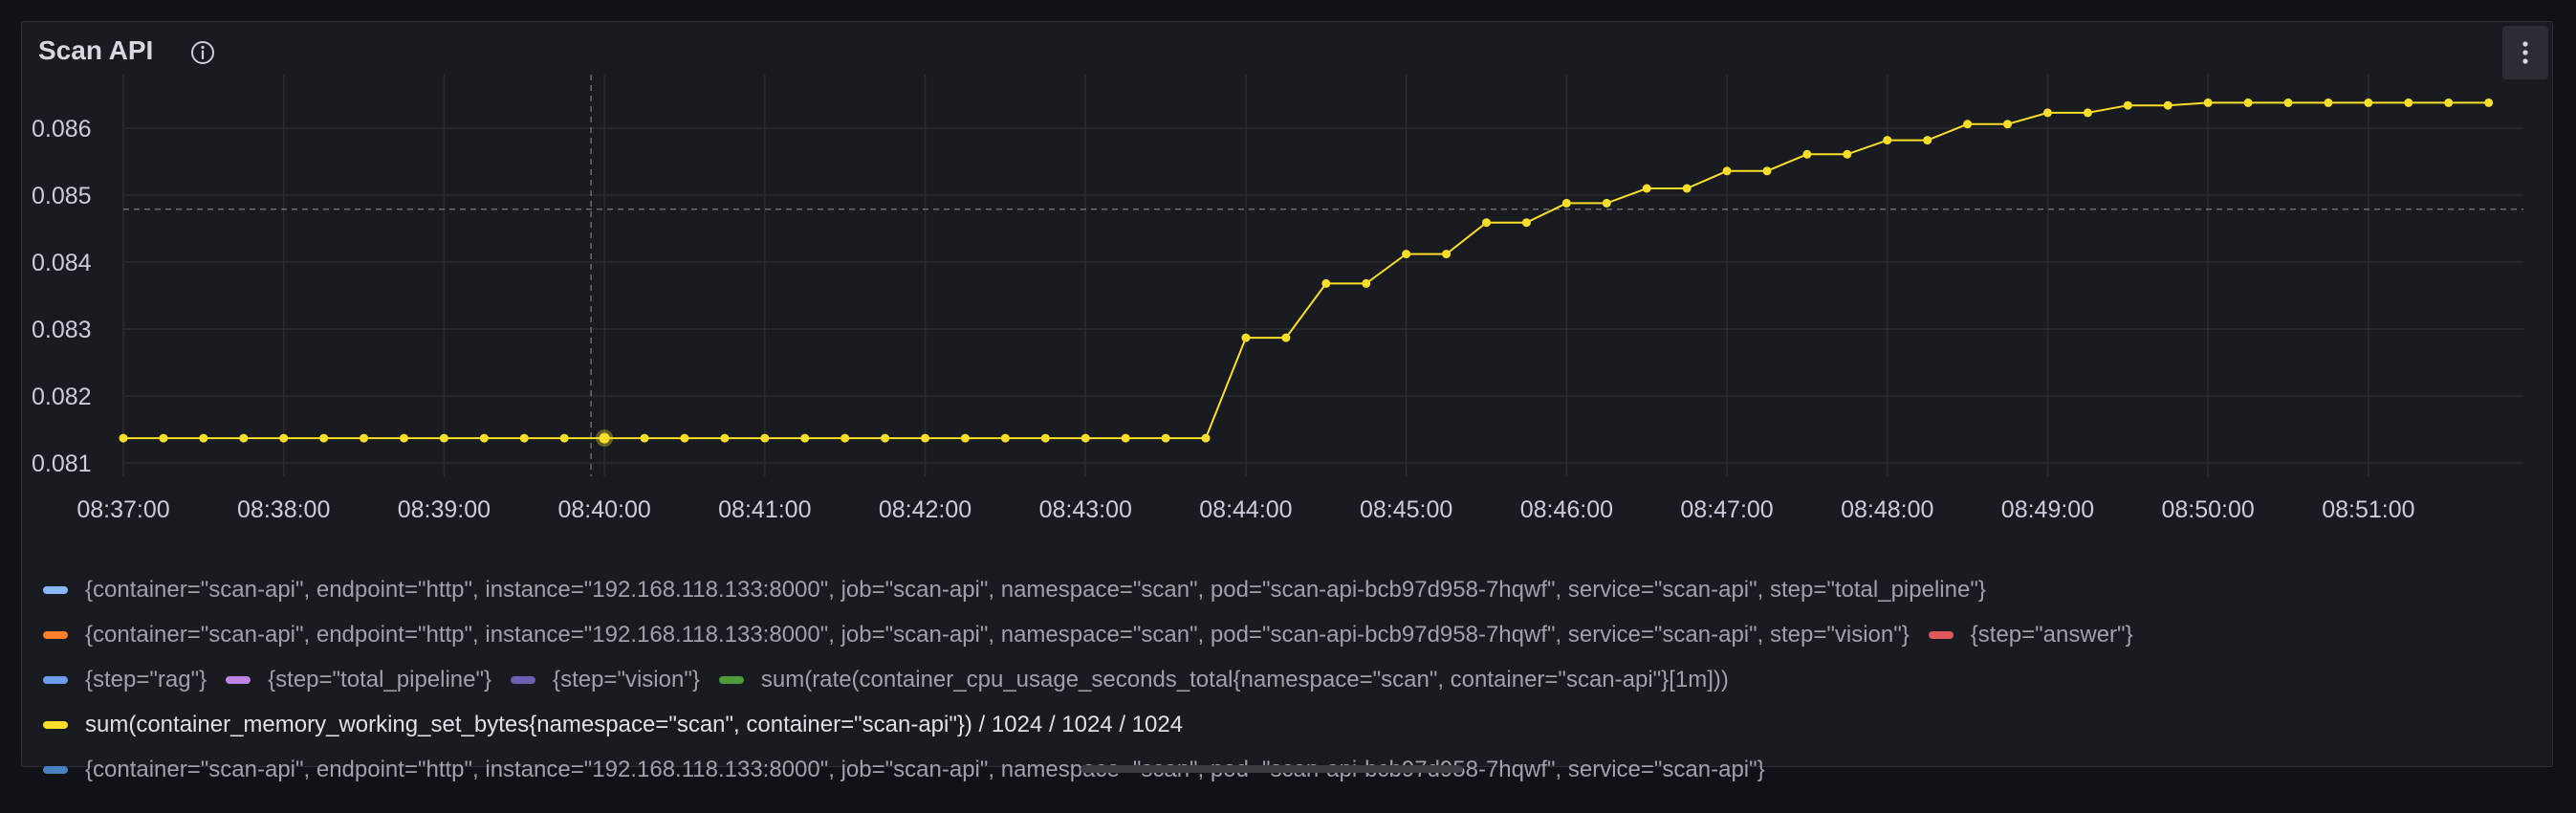 Image resolution: width=2576 pixels, height=813 pixels. Describe the element at coordinates (604, 438) in the screenshot. I see `hover-data-point` at that location.